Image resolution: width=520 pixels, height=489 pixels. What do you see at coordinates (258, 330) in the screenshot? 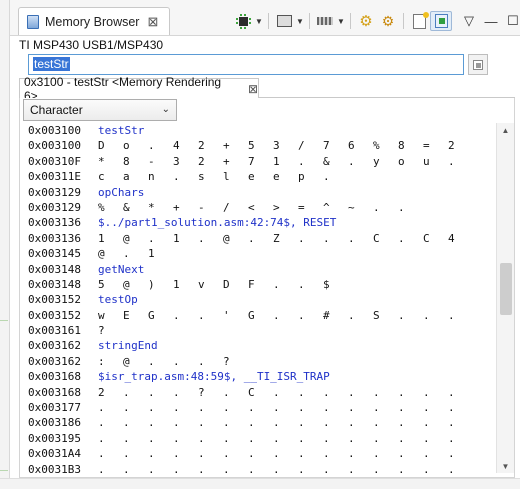
I see `memory-row: 0x003161?` at bounding box center [258, 330].